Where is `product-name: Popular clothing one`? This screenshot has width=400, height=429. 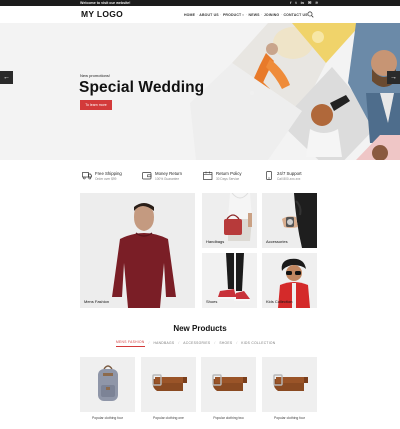
product-name: Popular clothing one is located at coordinates (168, 418).